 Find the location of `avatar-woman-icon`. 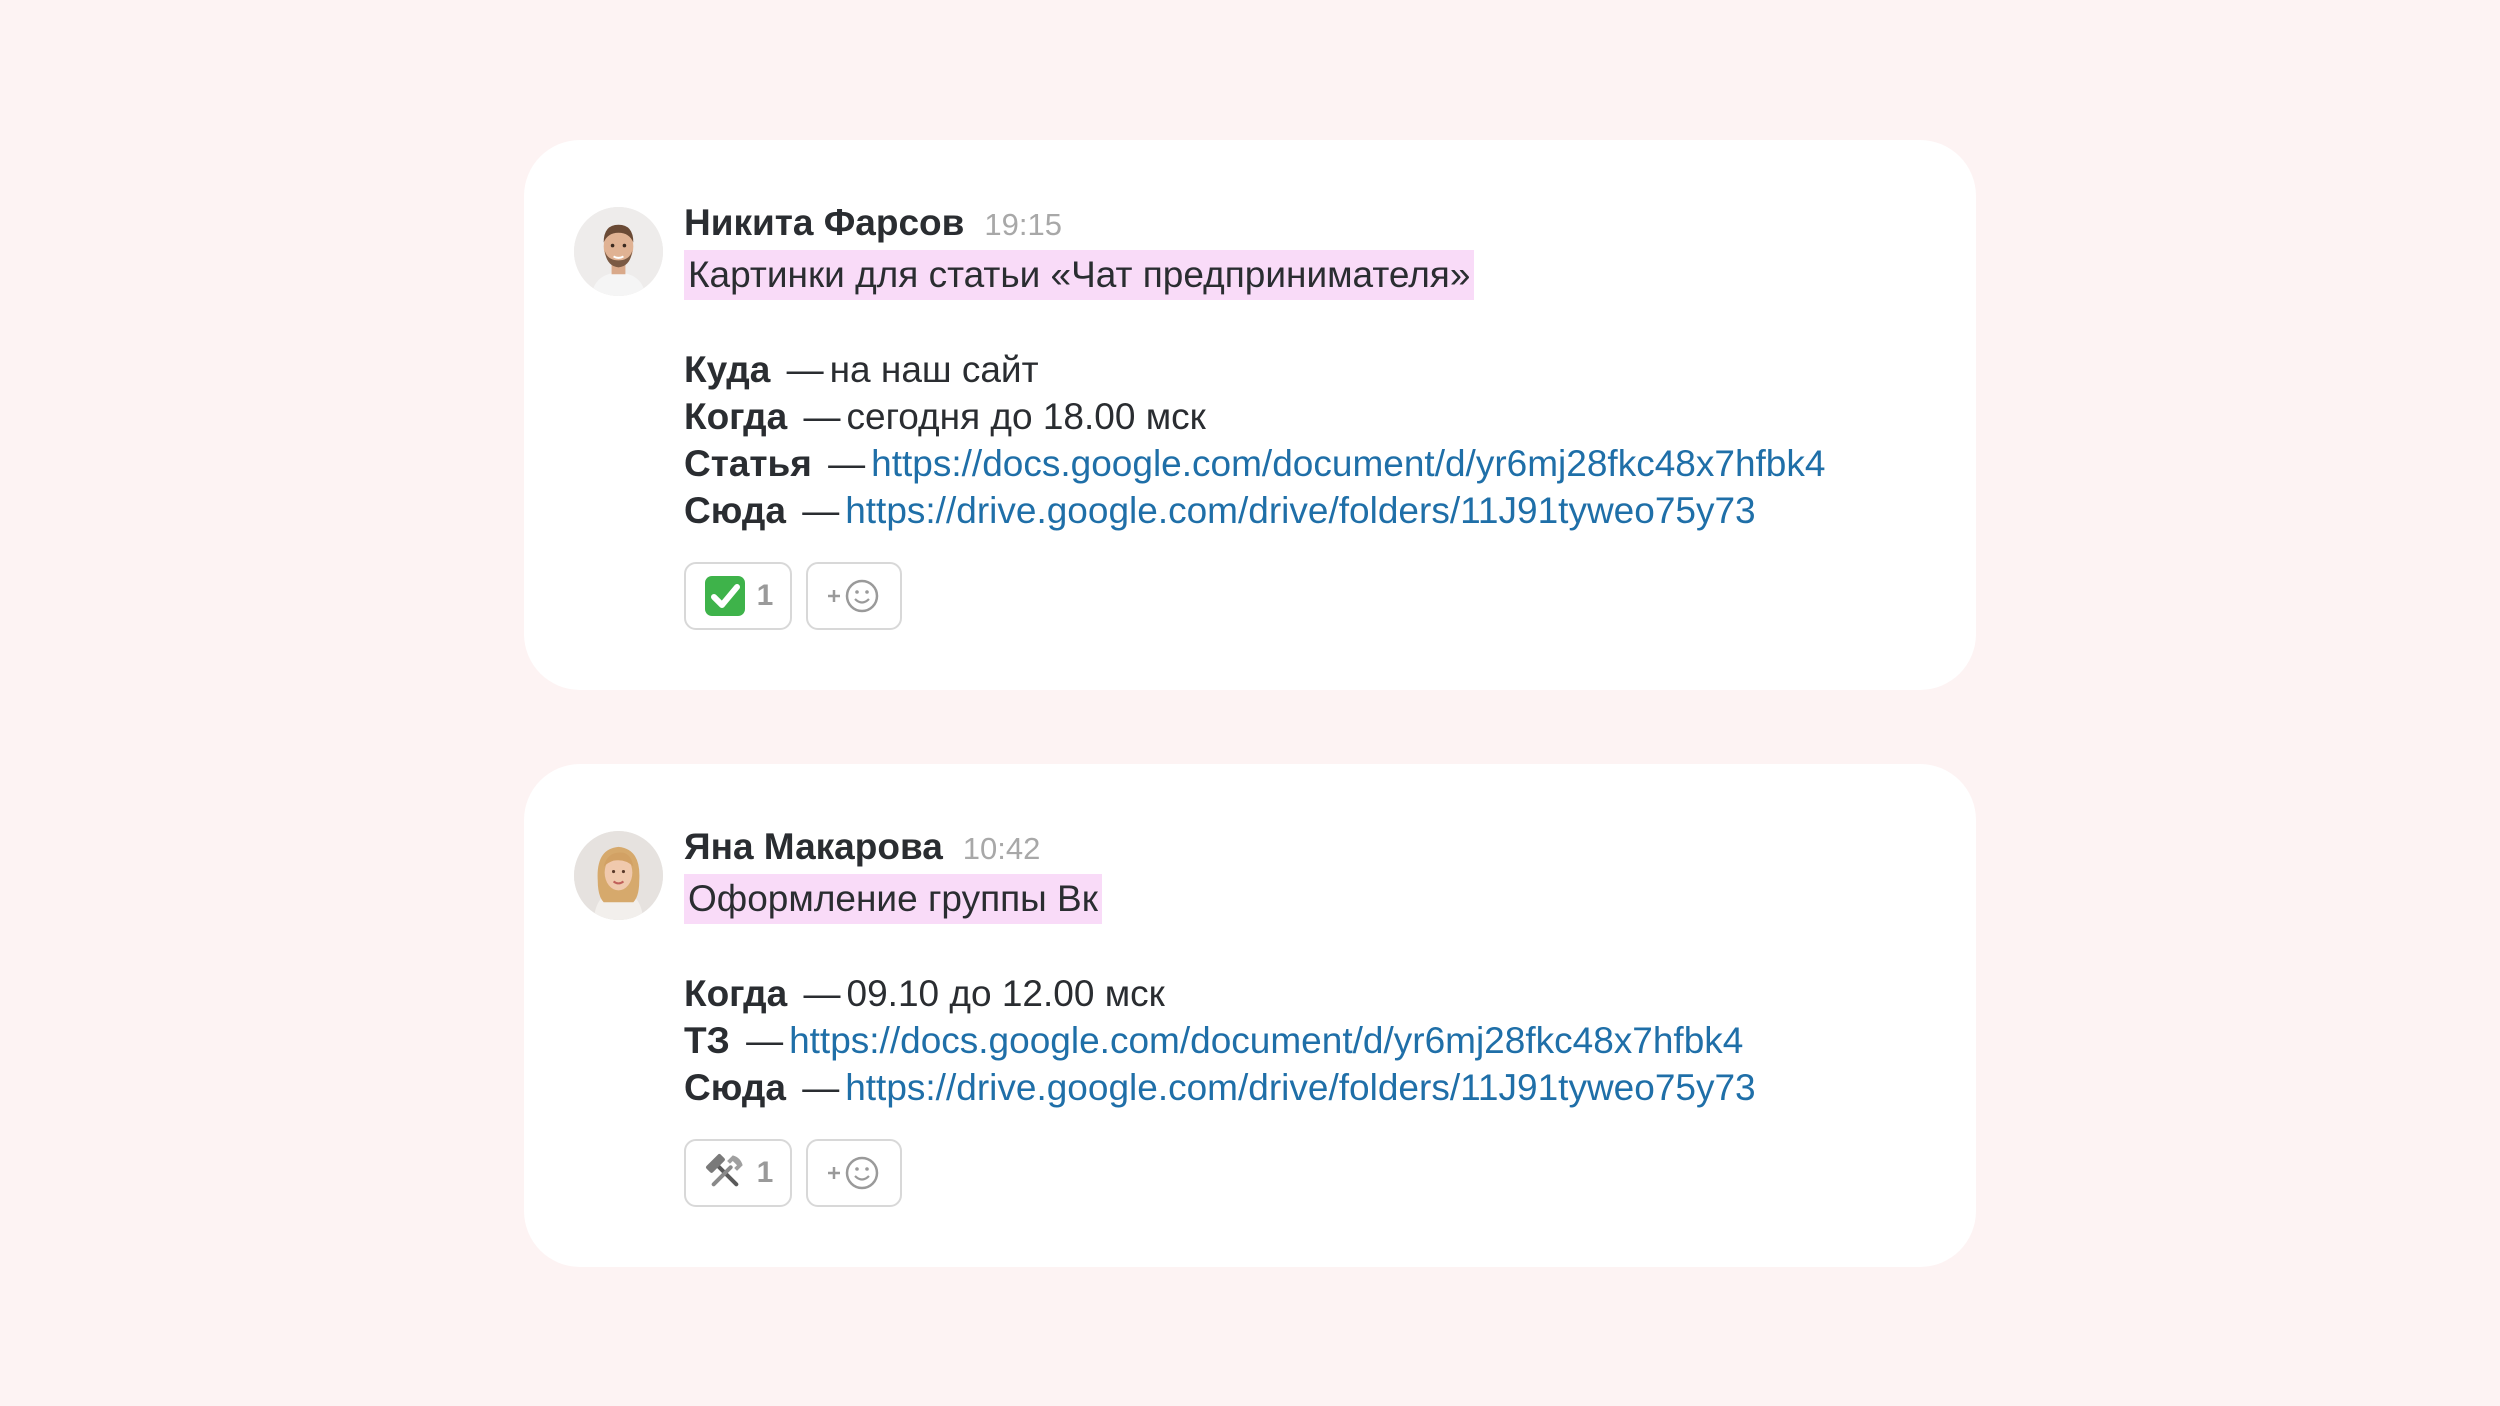

avatar-woman-icon is located at coordinates (618, 875).